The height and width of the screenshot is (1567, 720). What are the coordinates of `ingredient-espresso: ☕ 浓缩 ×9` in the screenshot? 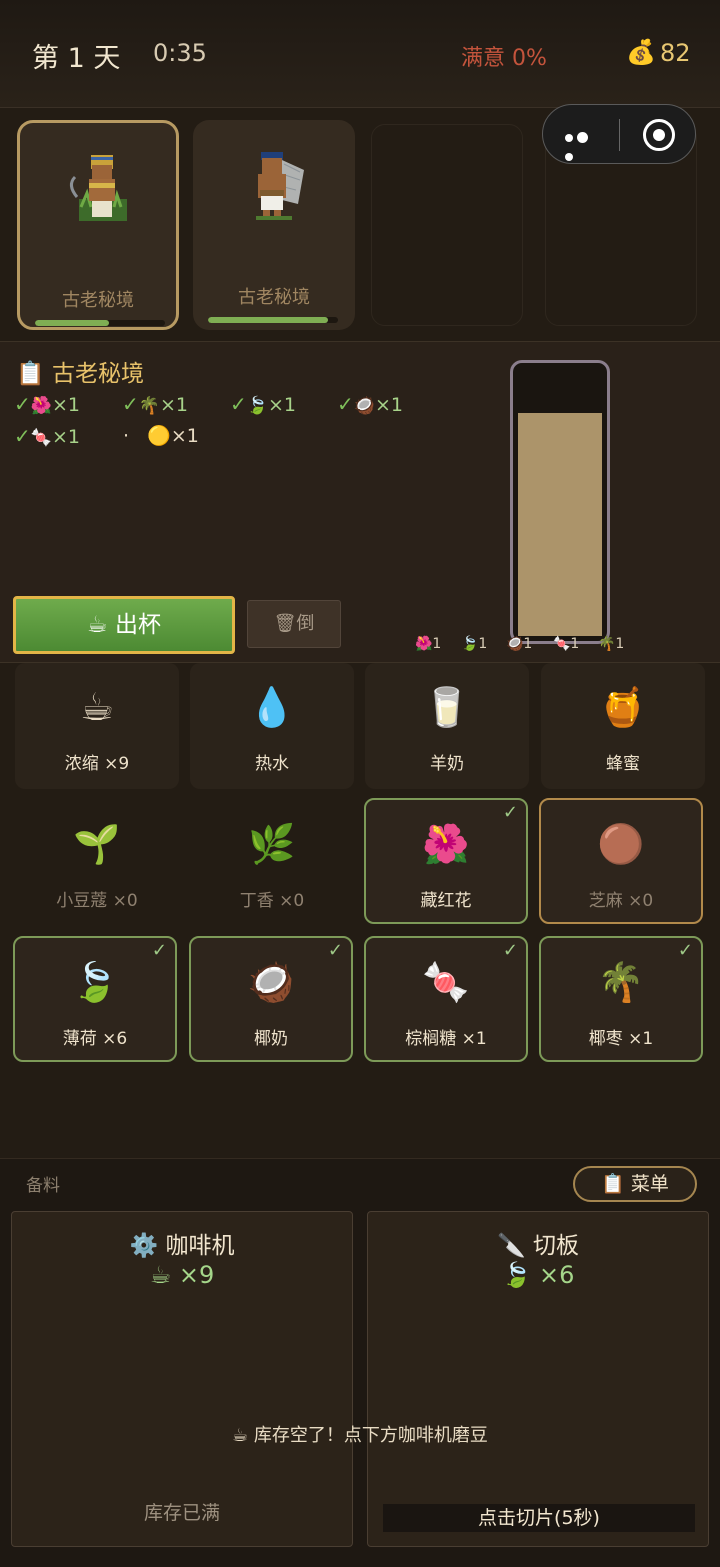 It's located at (97, 726).